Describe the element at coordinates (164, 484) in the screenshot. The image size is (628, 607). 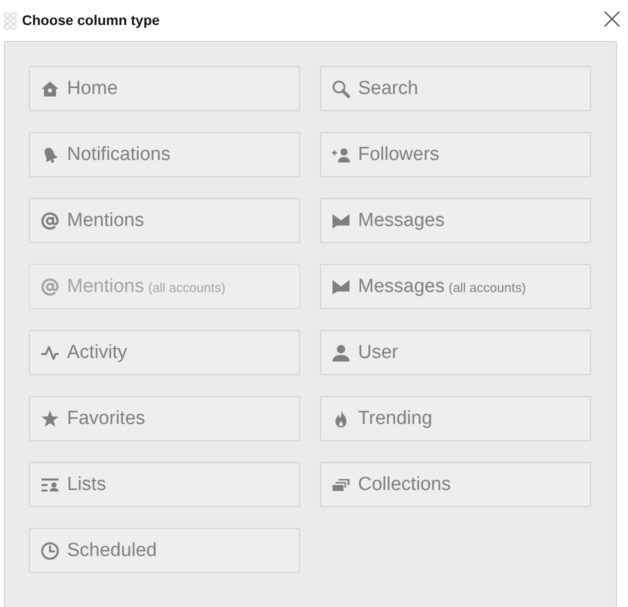
I see `column-type-button: Lists` at that location.